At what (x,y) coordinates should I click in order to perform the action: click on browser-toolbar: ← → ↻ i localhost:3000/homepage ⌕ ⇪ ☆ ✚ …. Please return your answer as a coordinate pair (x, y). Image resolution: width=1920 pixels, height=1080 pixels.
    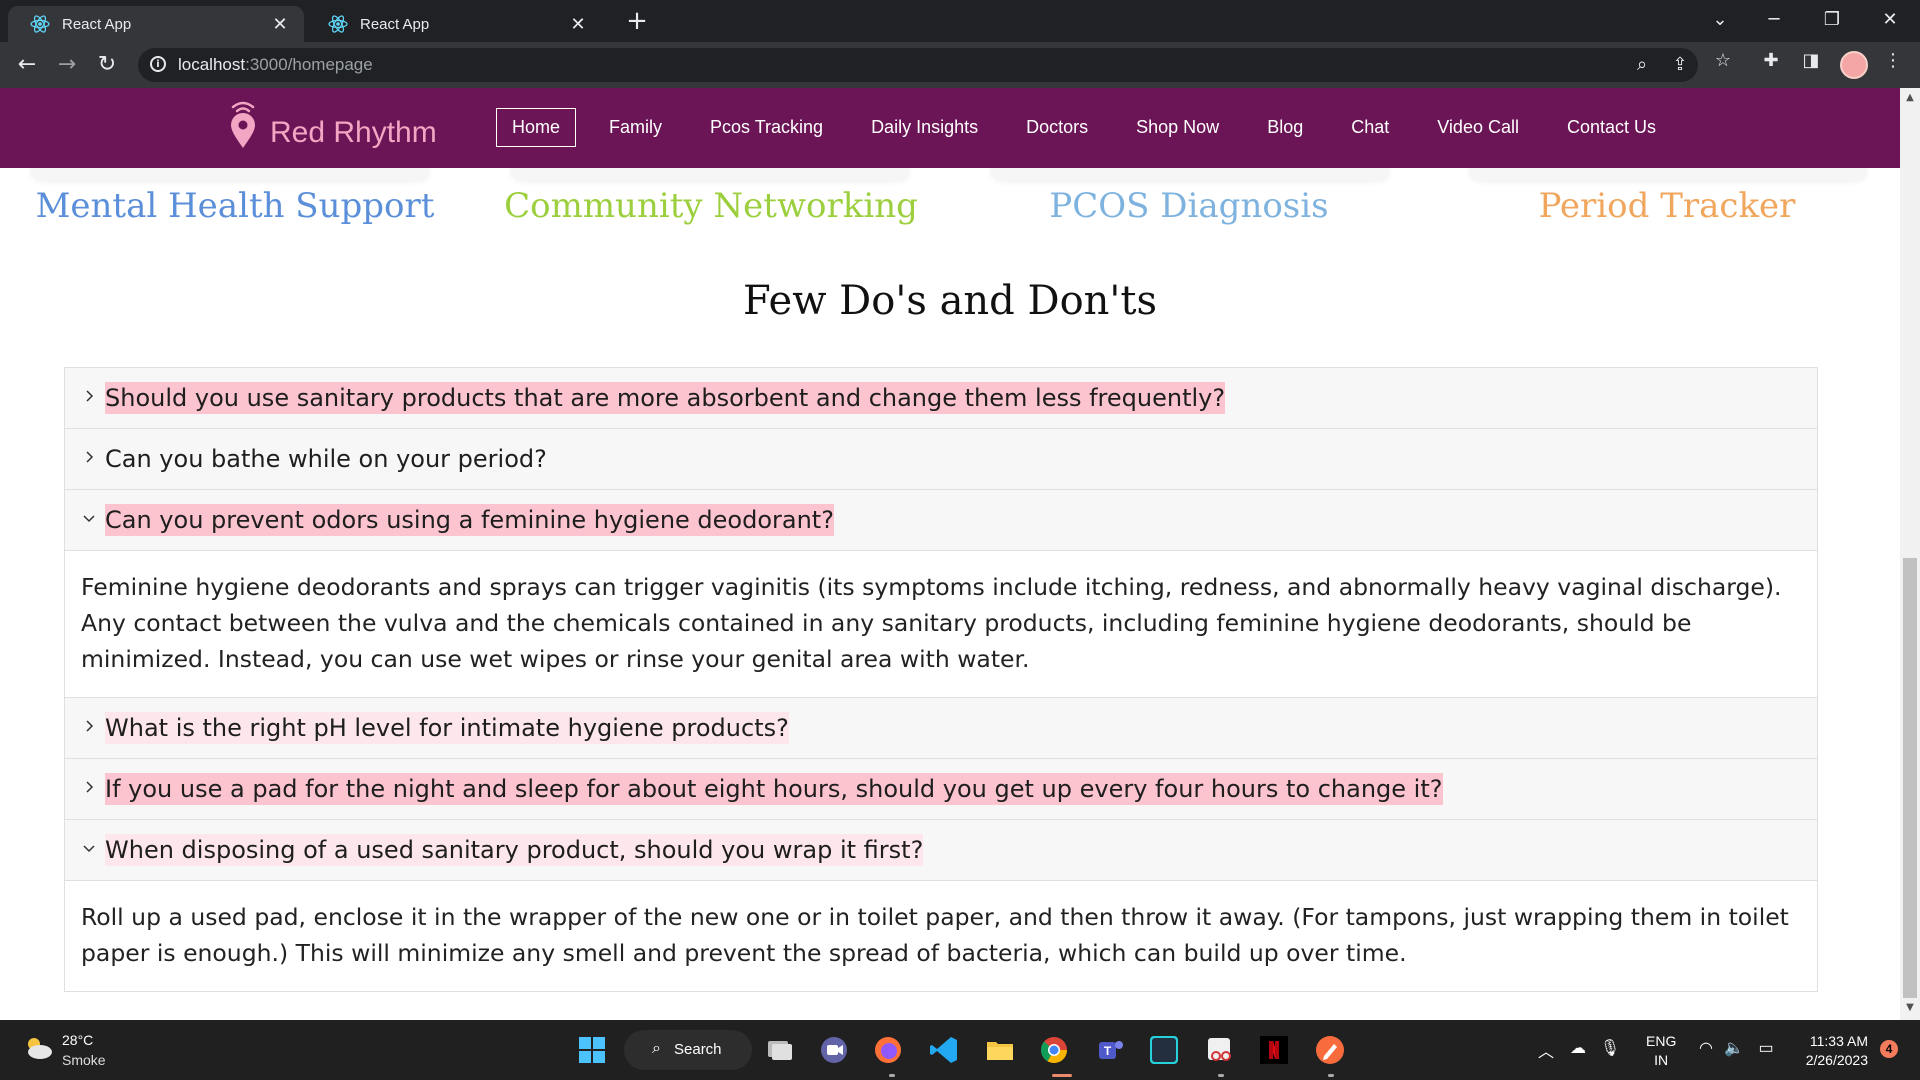
    Looking at the image, I should click on (960, 65).